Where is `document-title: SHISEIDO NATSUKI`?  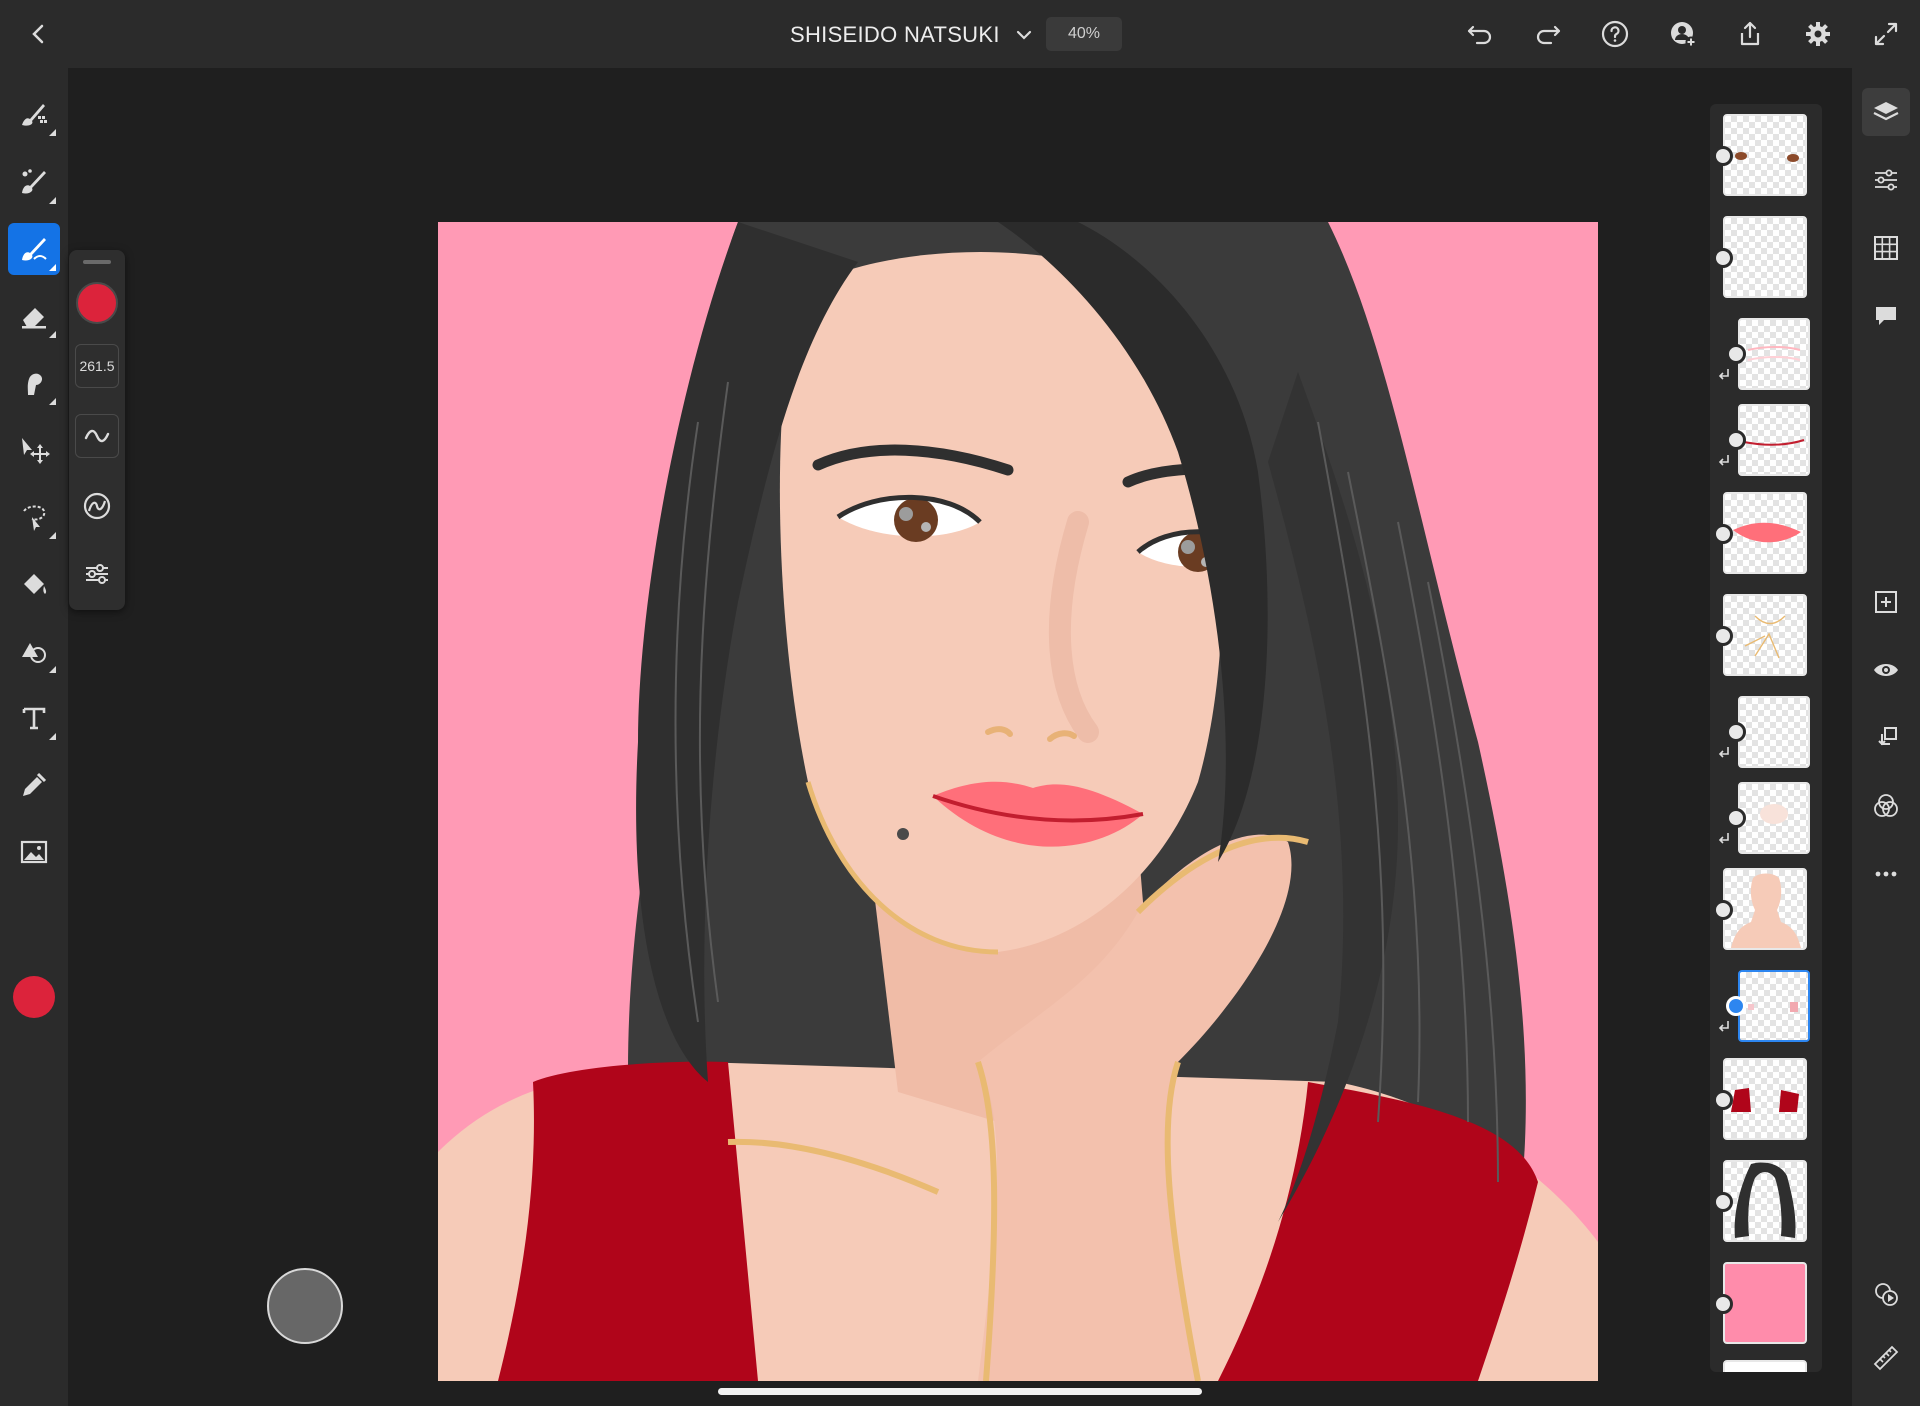
document-title: SHISEIDO NATSUKI is located at coordinates (912, 35).